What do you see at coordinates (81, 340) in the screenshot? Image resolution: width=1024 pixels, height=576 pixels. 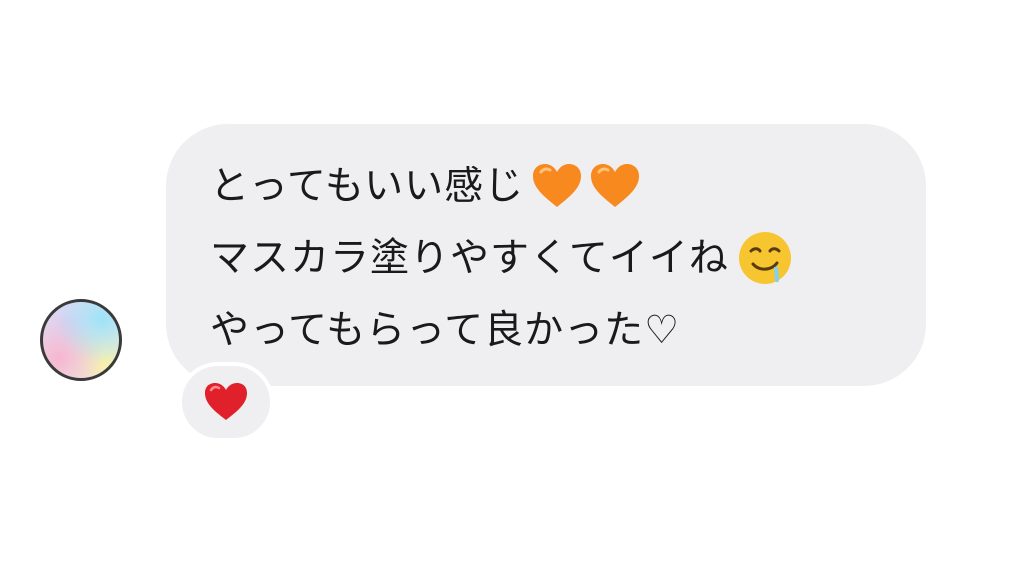 I see `sender-avatar` at bounding box center [81, 340].